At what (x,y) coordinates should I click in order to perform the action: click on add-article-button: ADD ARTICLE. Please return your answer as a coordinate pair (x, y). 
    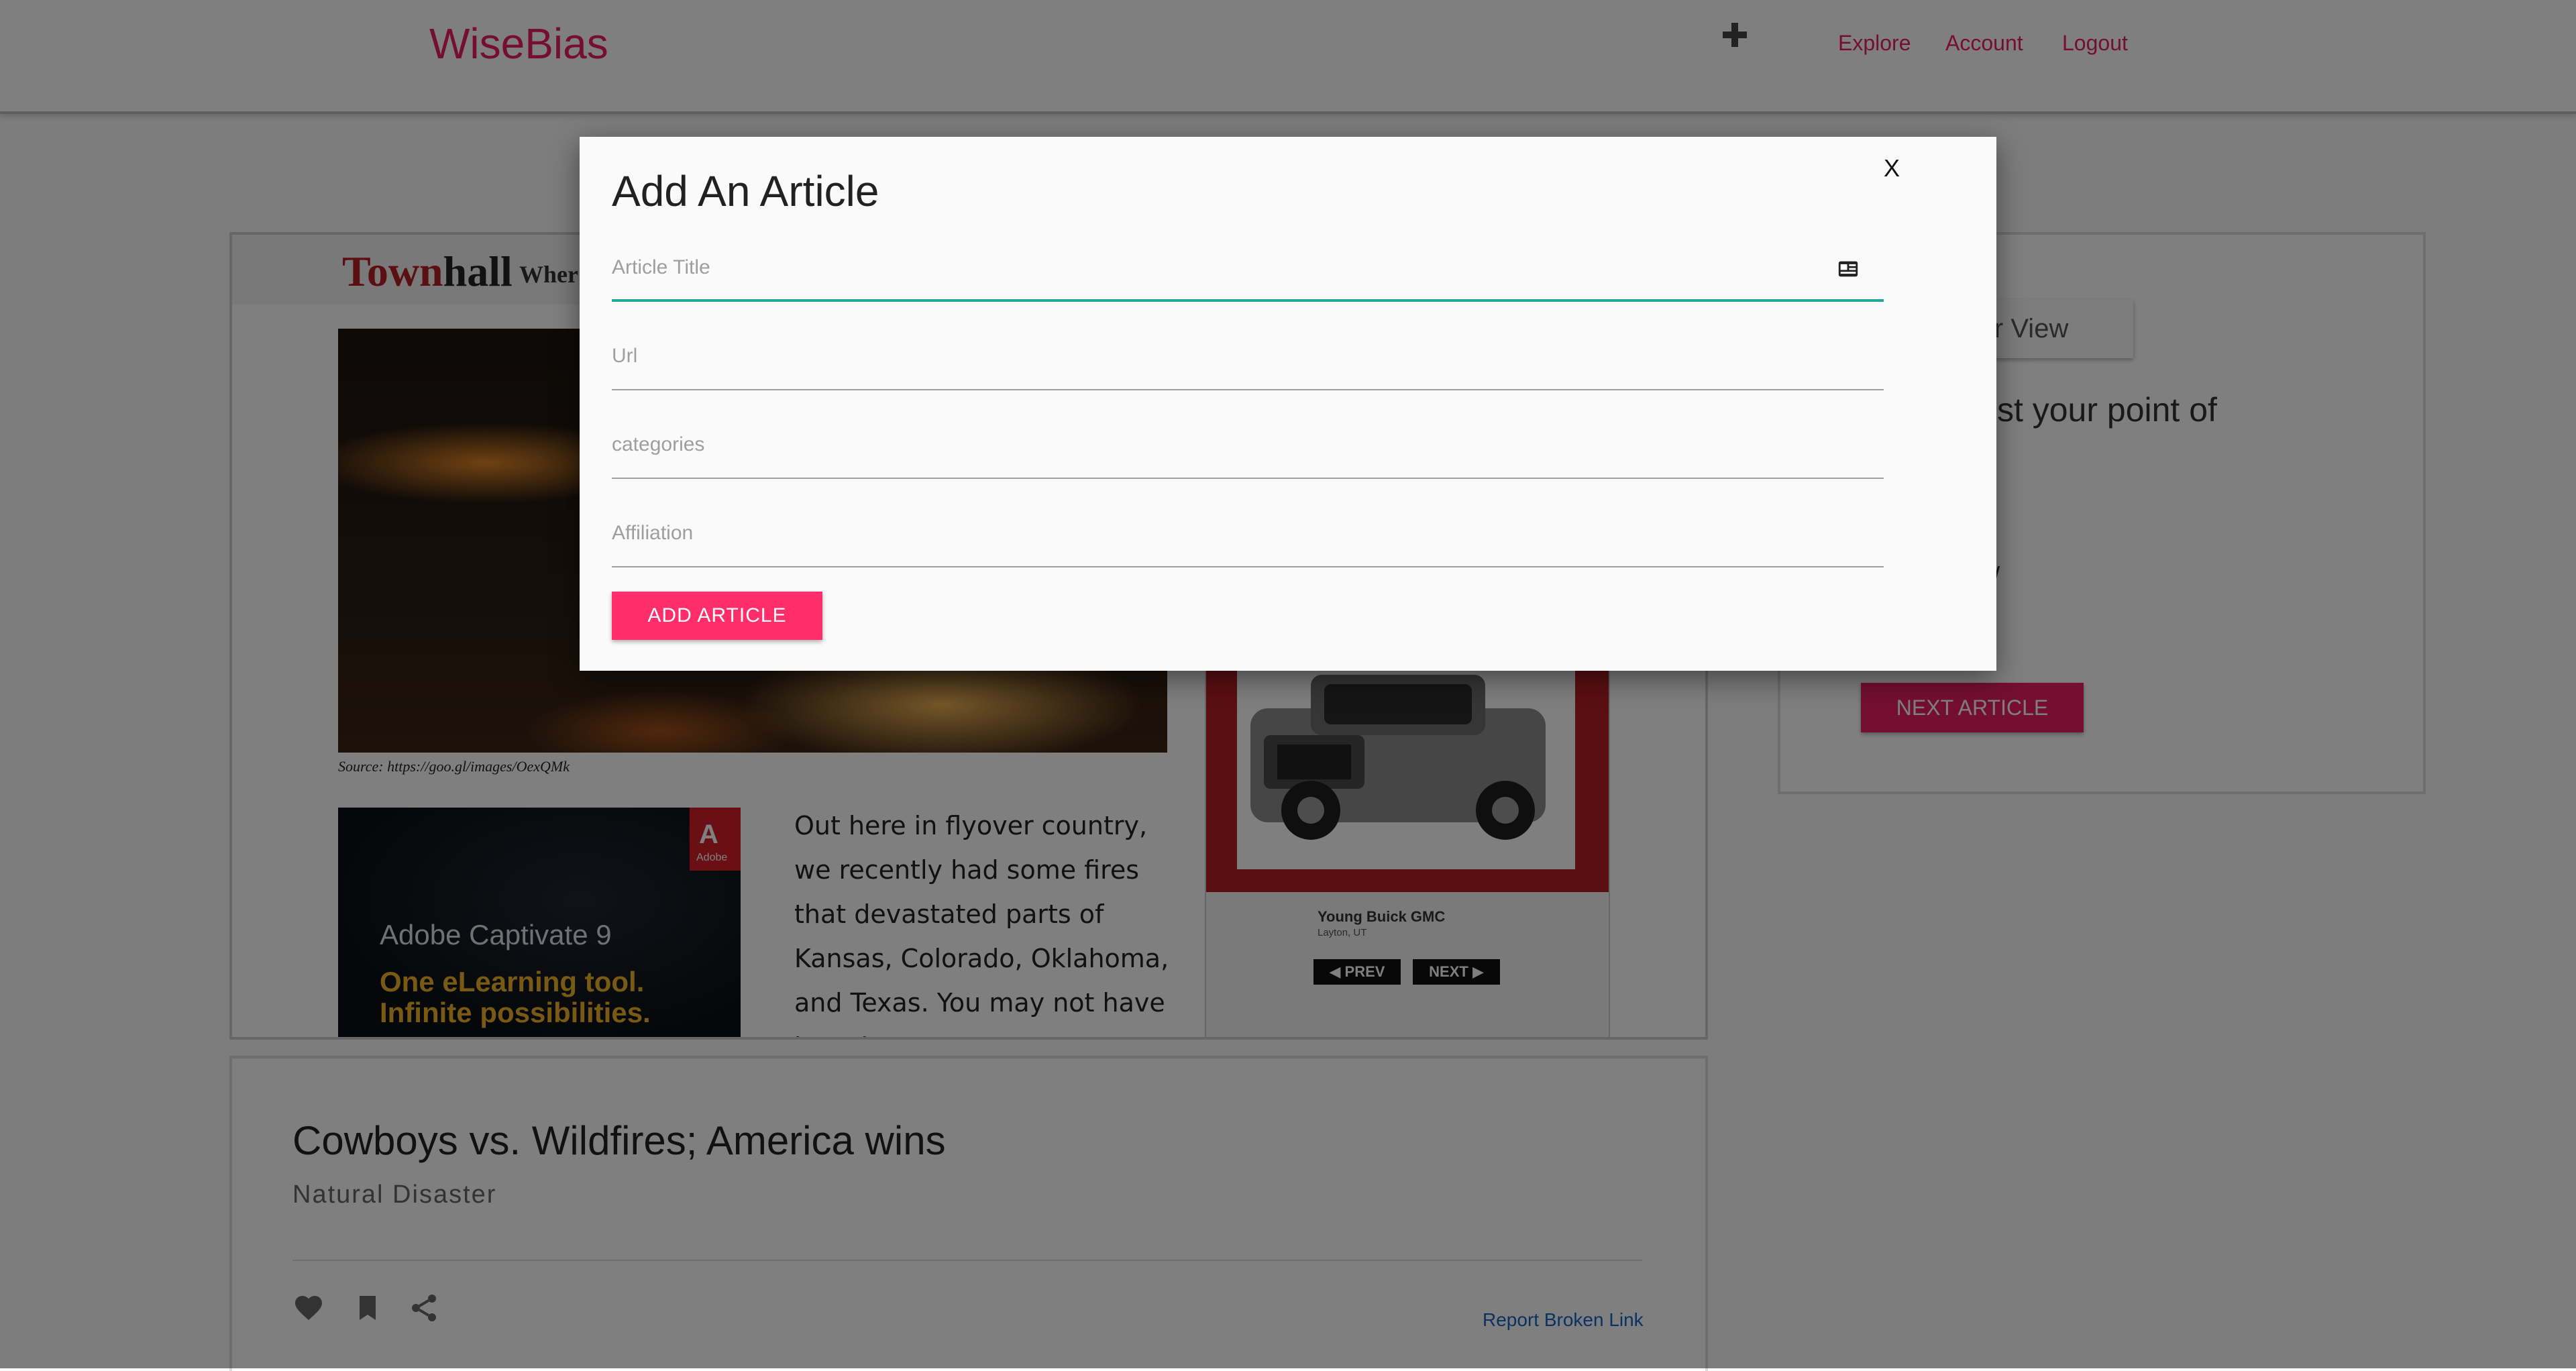
    Looking at the image, I should click on (717, 616).